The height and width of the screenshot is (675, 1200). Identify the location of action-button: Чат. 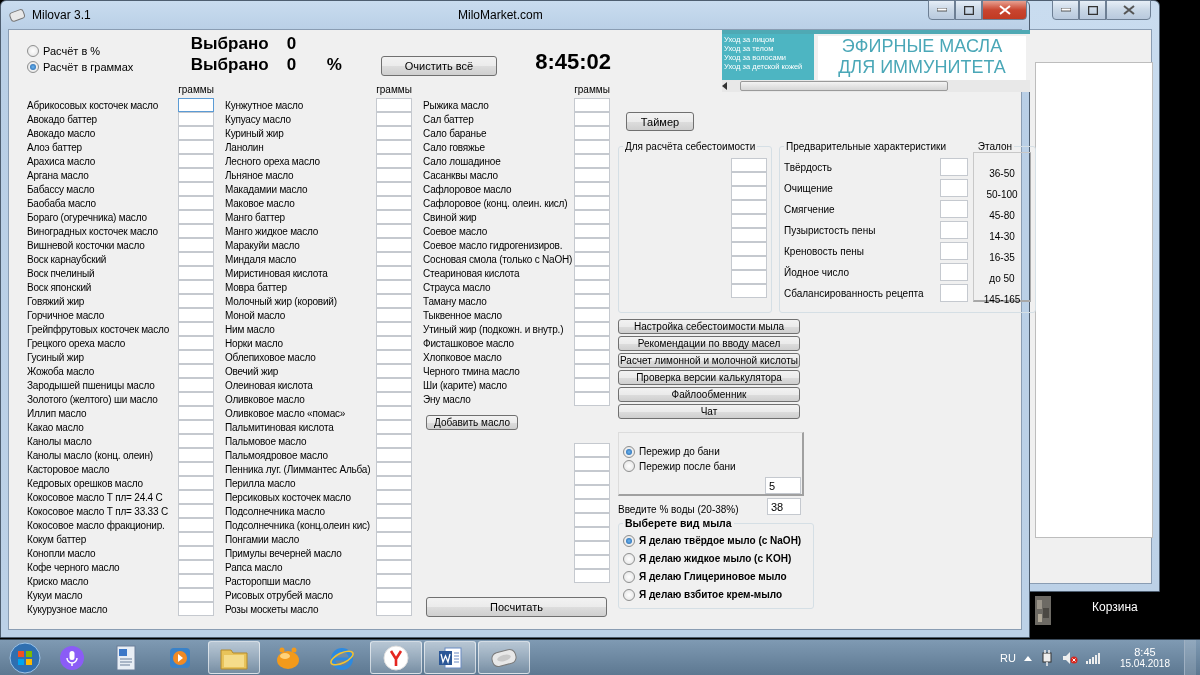
(709, 411).